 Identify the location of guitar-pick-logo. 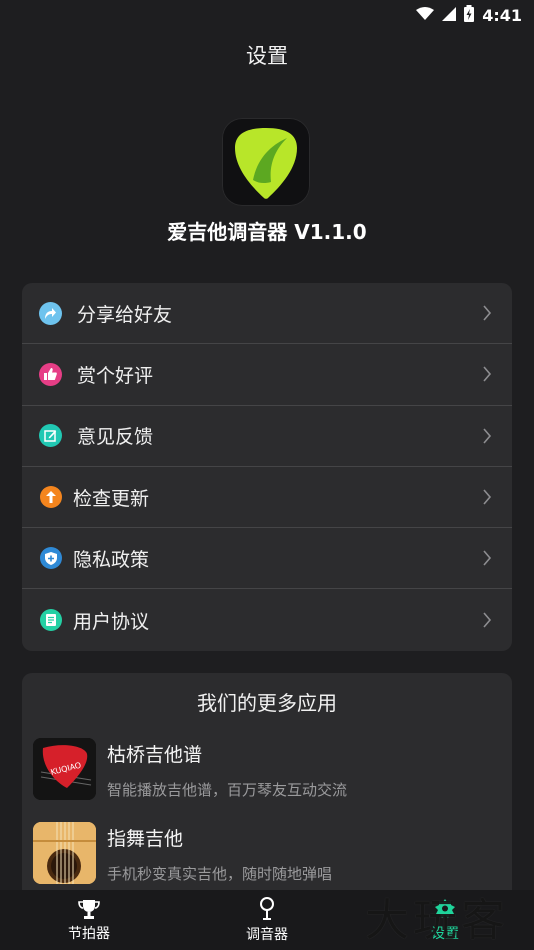
(266, 163).